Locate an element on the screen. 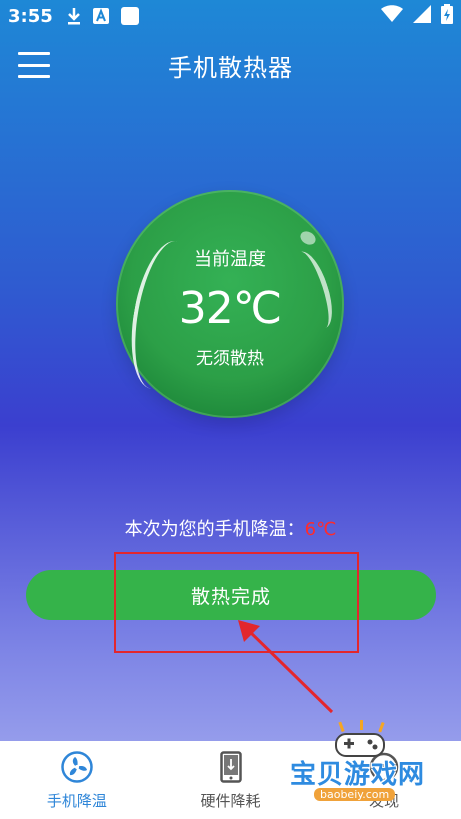 The height and width of the screenshot is (819, 461). wifi-icon is located at coordinates (392, 16).